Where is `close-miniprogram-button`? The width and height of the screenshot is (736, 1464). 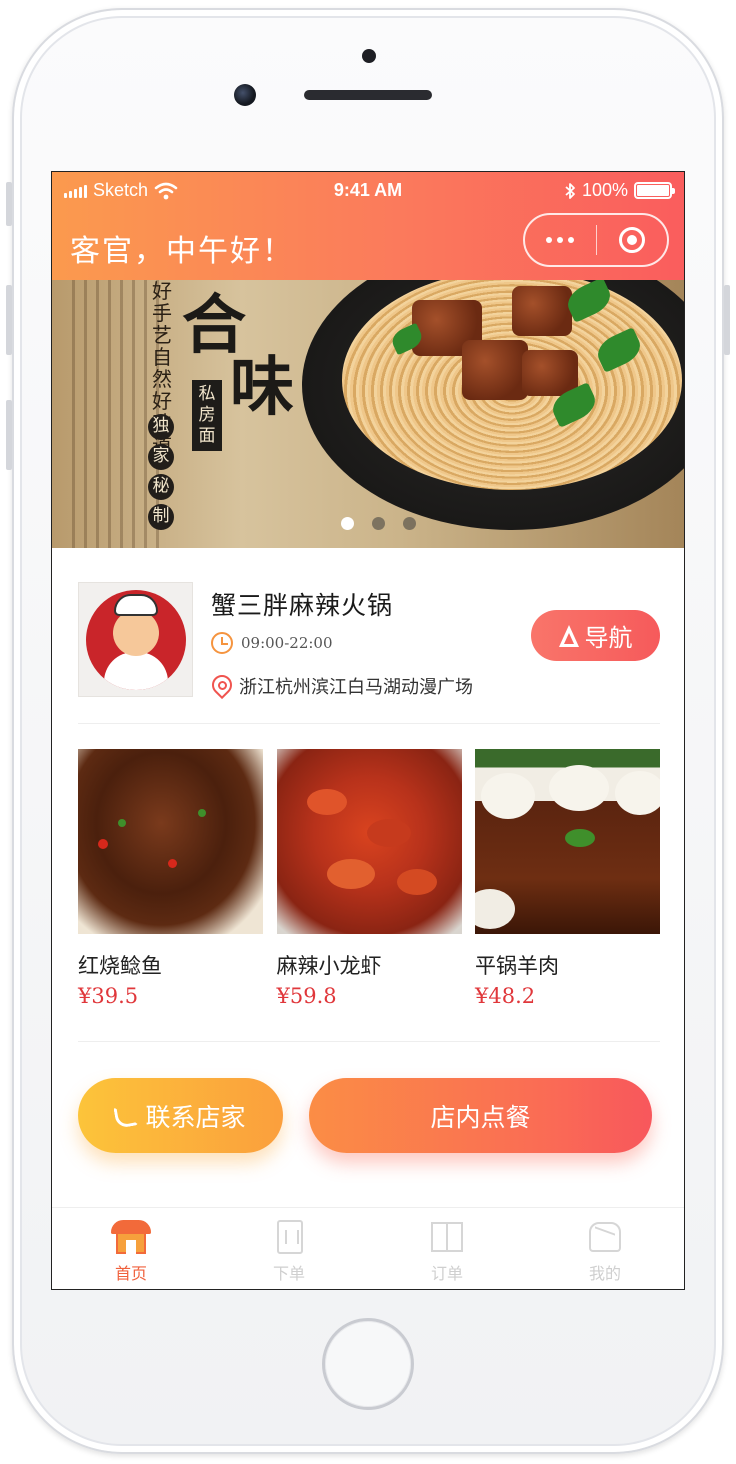 close-miniprogram-button is located at coordinates (632, 240).